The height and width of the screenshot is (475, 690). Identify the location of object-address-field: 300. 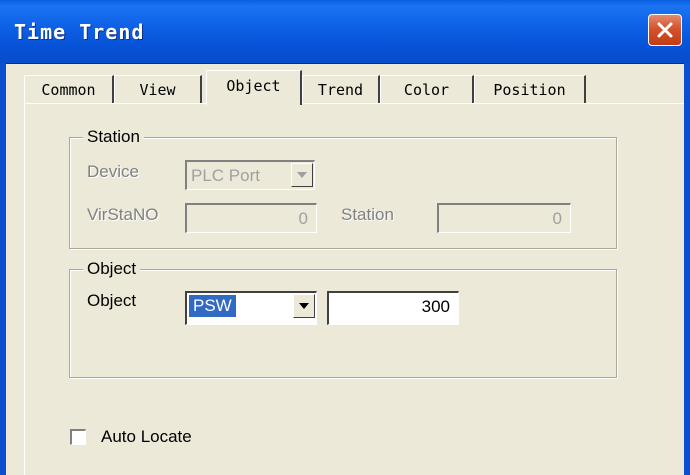
(393, 308).